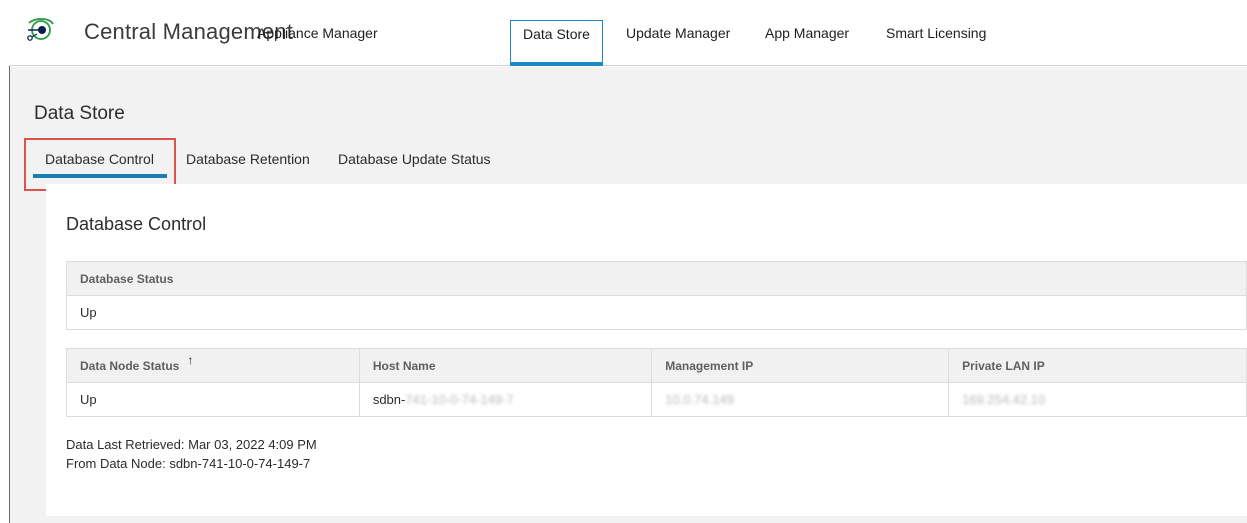 The image size is (1247, 523). I want to click on host-name-cell: sdbn-741-10-0-74-149-7, so click(505, 399).